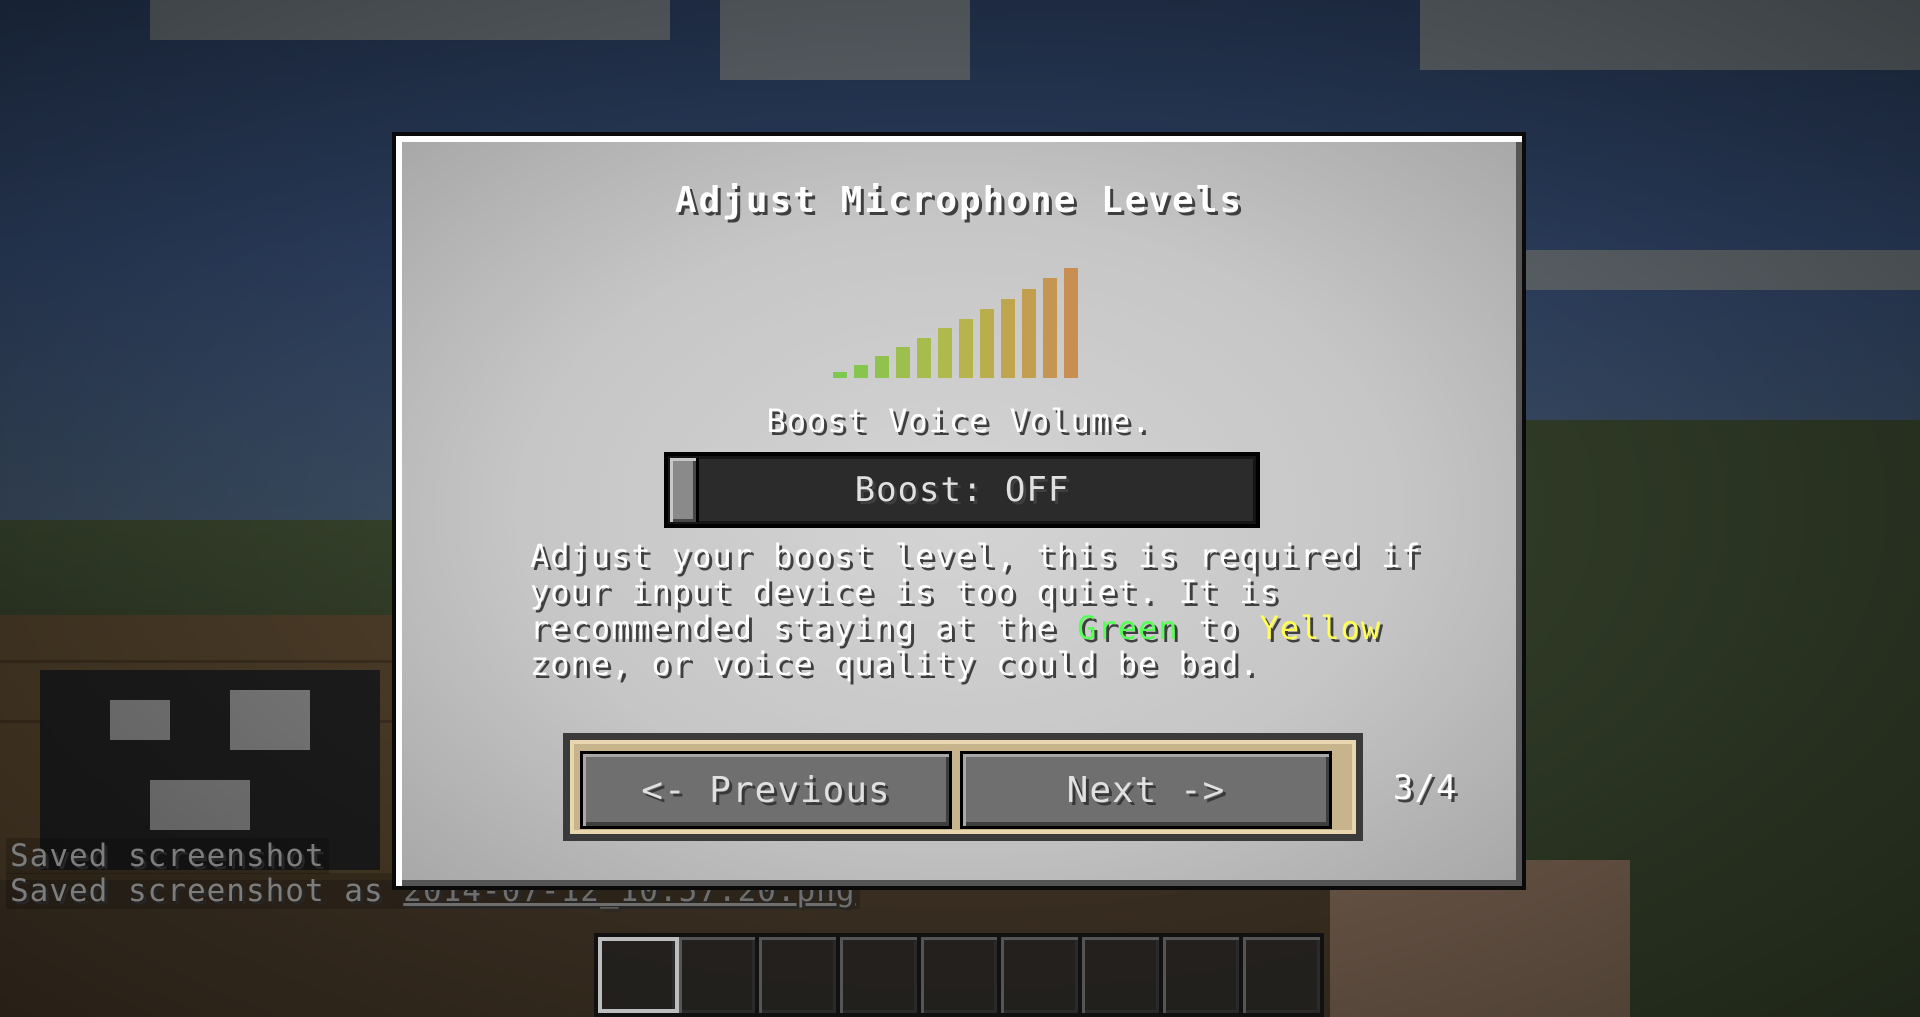  I want to click on hotbar, so click(959, 975).